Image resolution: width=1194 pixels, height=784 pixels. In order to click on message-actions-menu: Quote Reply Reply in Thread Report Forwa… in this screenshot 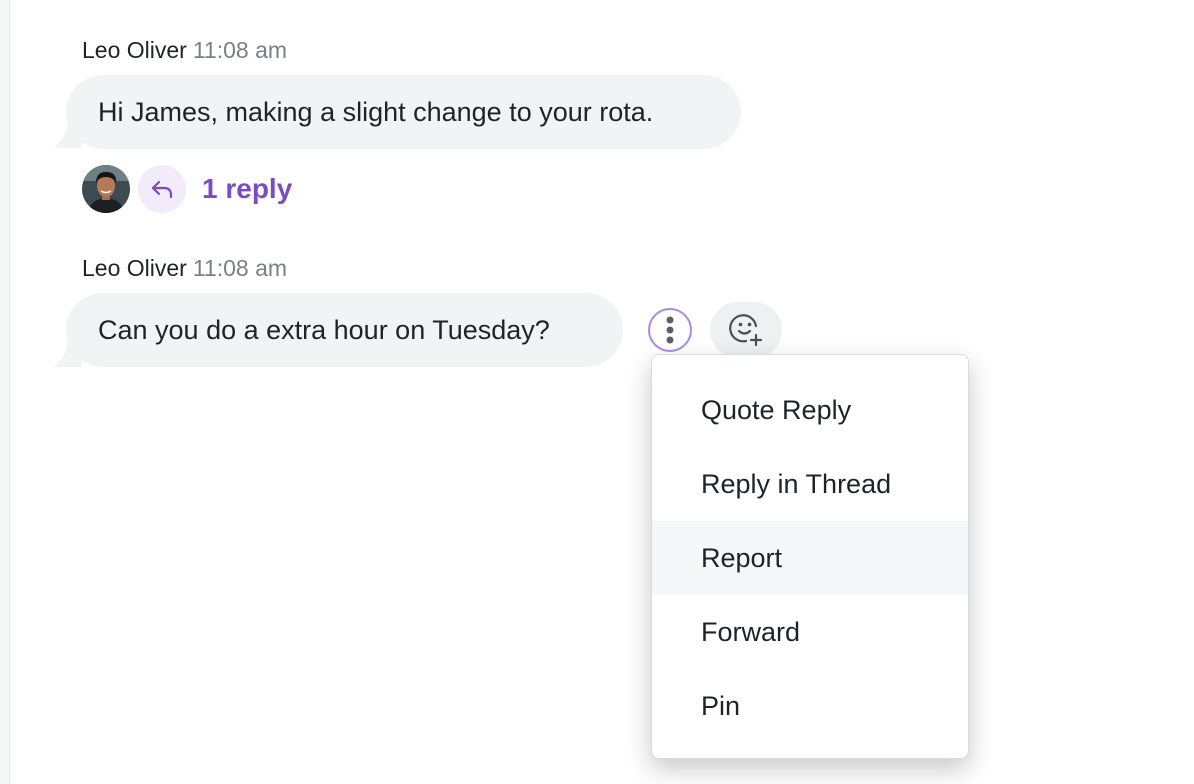, I will do `click(810, 556)`.